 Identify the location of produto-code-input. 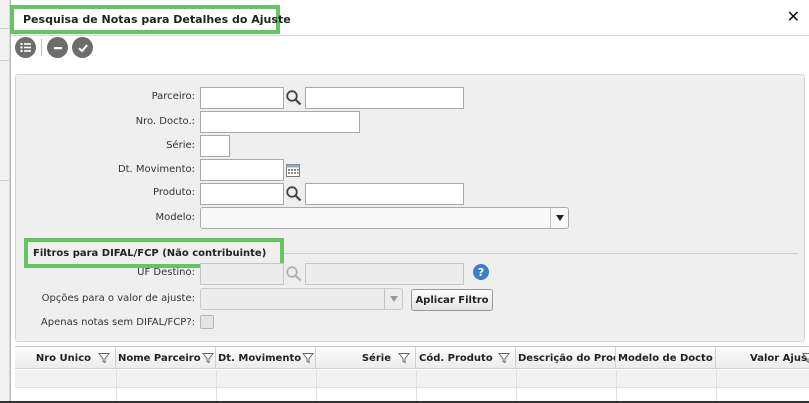
(242, 194).